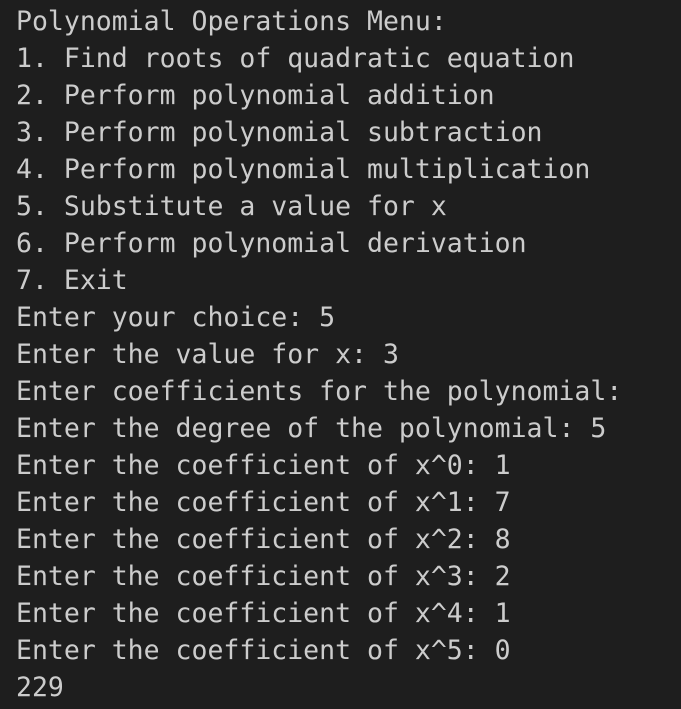 This screenshot has height=709, width=681. What do you see at coordinates (263, 613) in the screenshot?
I see `coefficient-prompt-x4: Enter the coefficient of x^4: 1` at bounding box center [263, 613].